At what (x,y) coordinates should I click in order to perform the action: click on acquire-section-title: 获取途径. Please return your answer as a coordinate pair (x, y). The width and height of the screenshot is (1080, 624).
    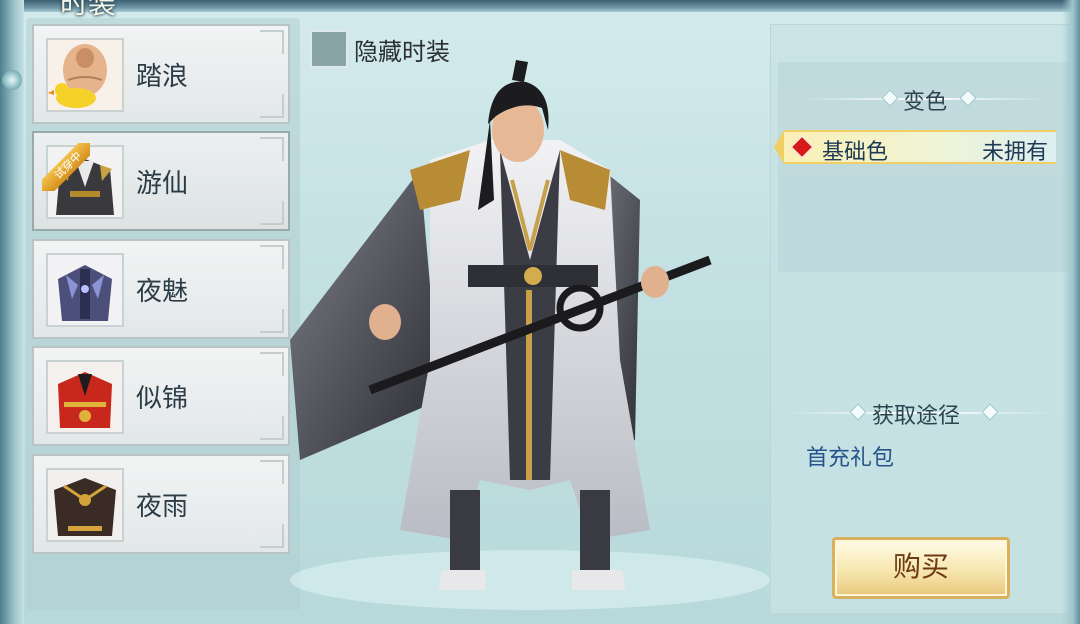
    Looking at the image, I should click on (916, 416).